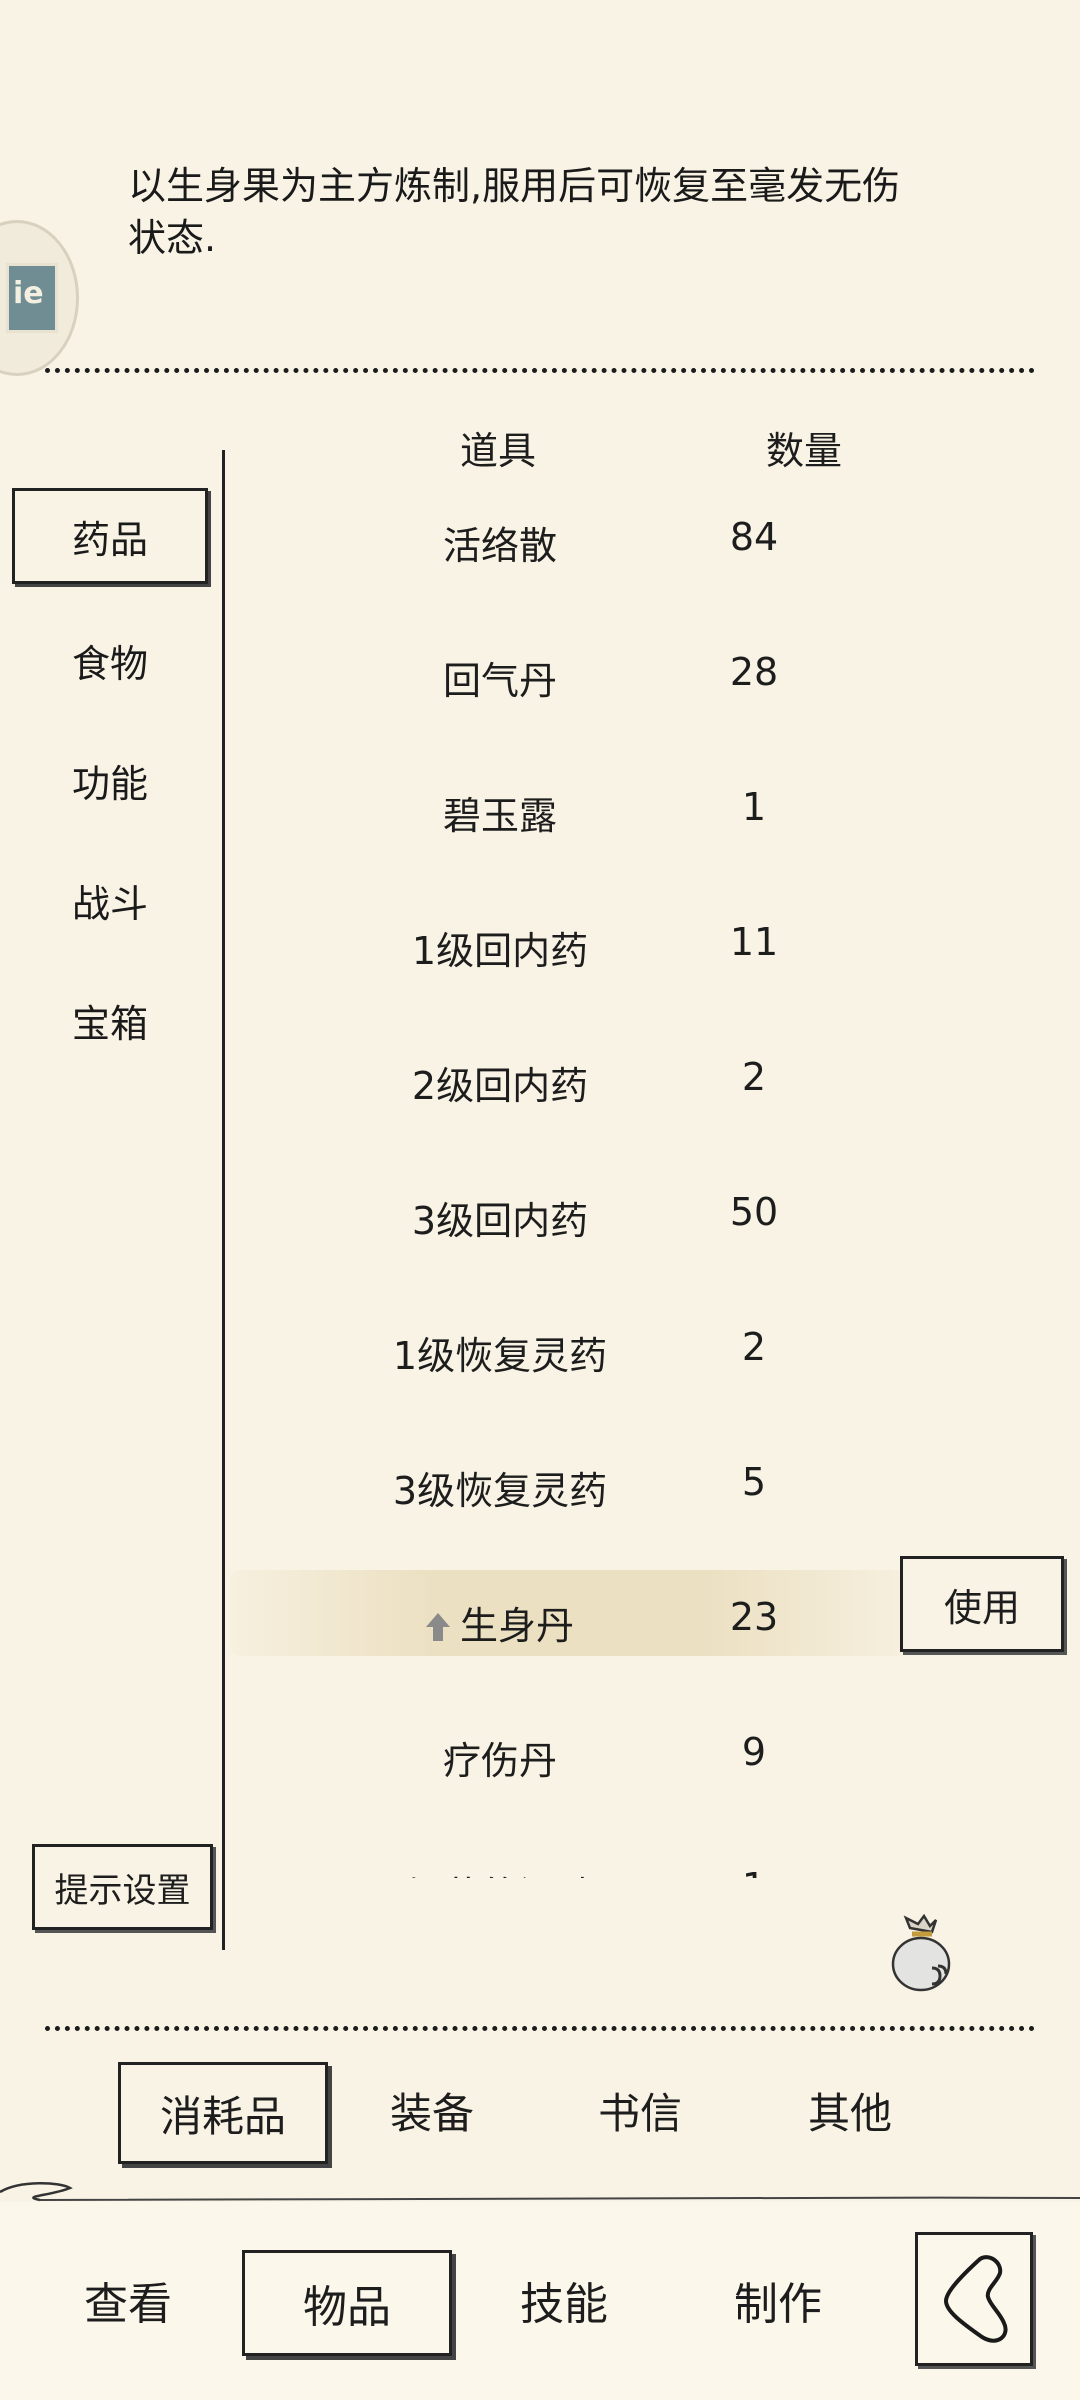  What do you see at coordinates (540, 2028) in the screenshot?
I see `dotted-divider-bottom` at bounding box center [540, 2028].